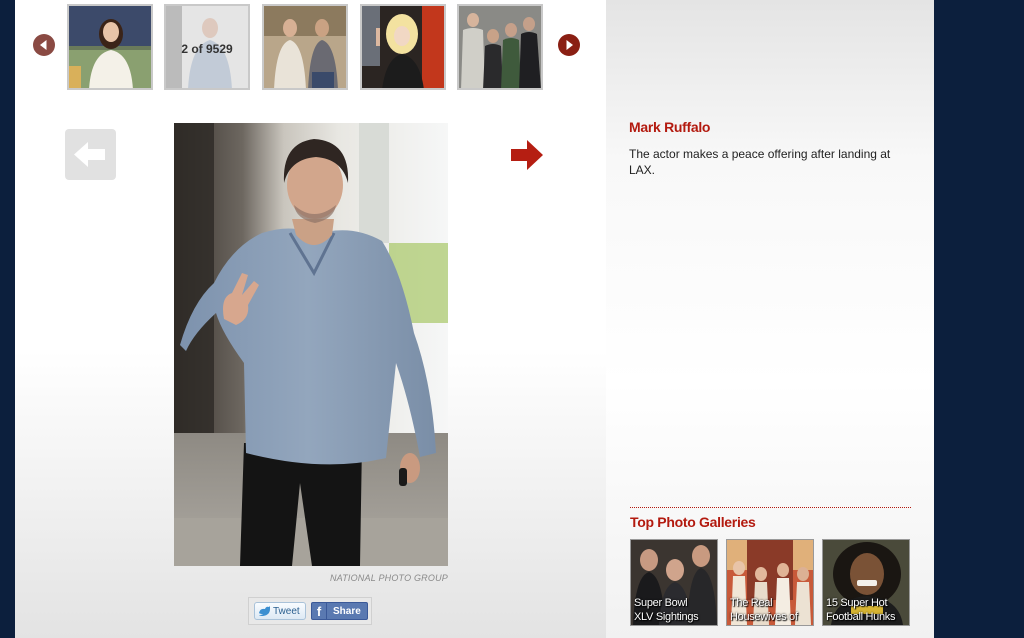 The image size is (1024, 638). Describe the element at coordinates (347, 611) in the screenshot. I see `share-label: Share` at that location.